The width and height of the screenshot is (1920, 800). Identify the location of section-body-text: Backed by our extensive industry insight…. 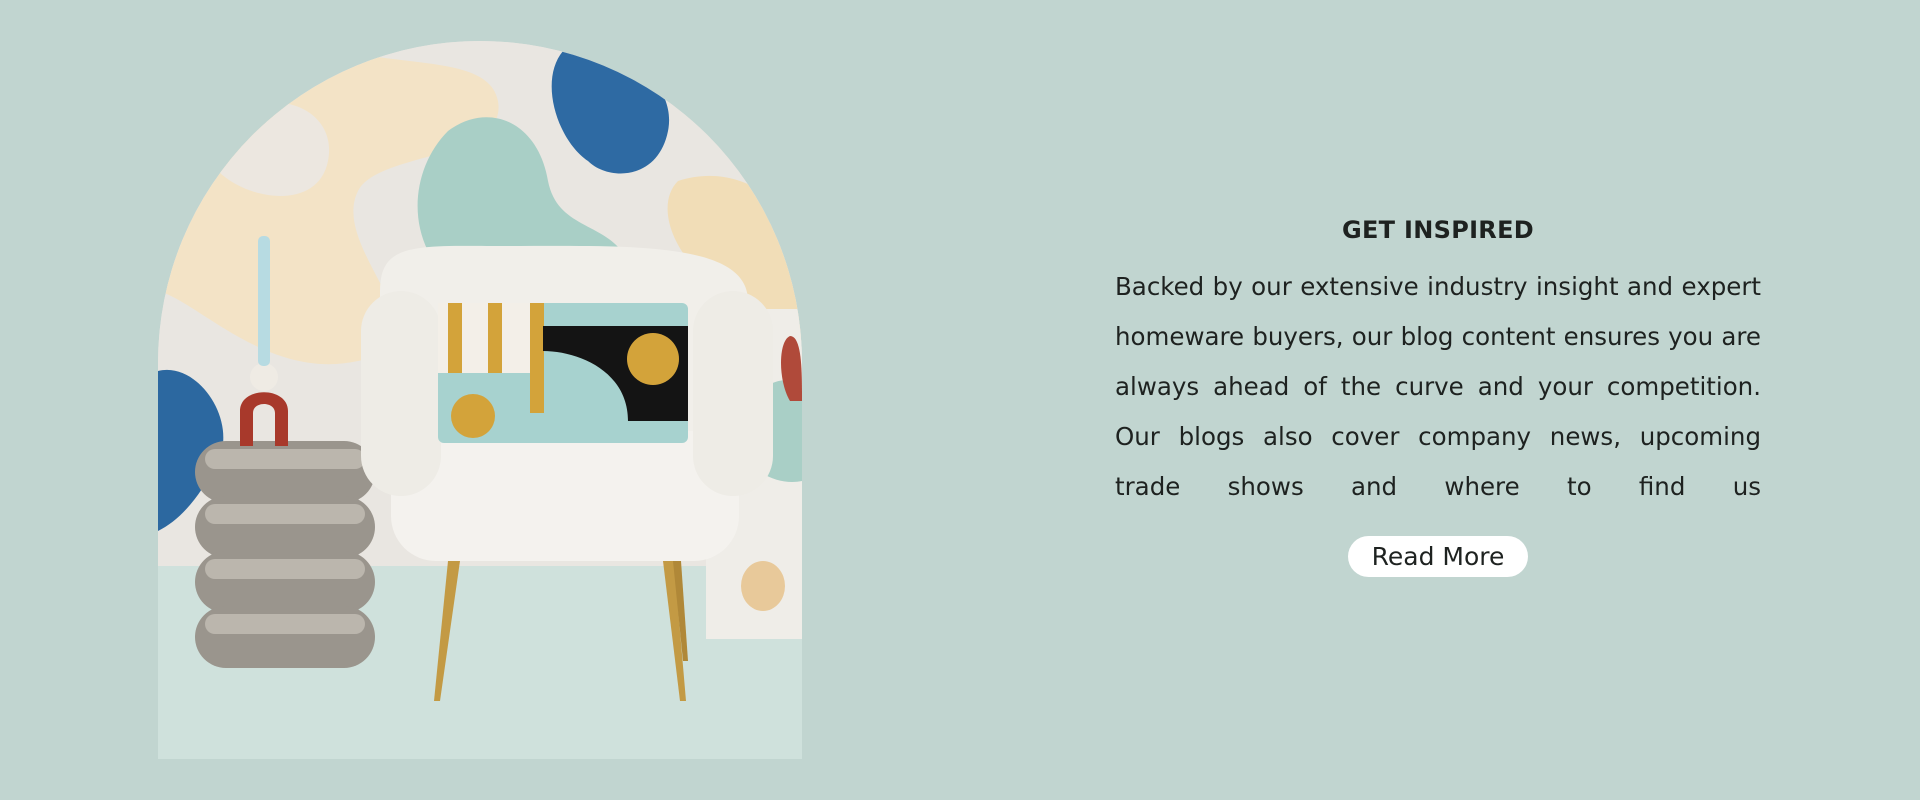
(1438, 386).